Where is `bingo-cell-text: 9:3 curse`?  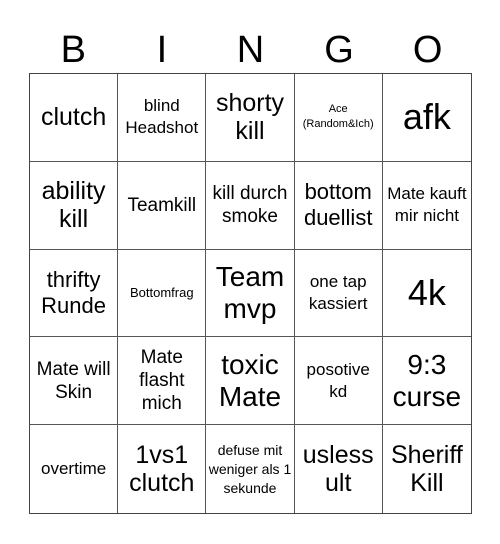 bingo-cell-text: 9:3 curse is located at coordinates (427, 380).